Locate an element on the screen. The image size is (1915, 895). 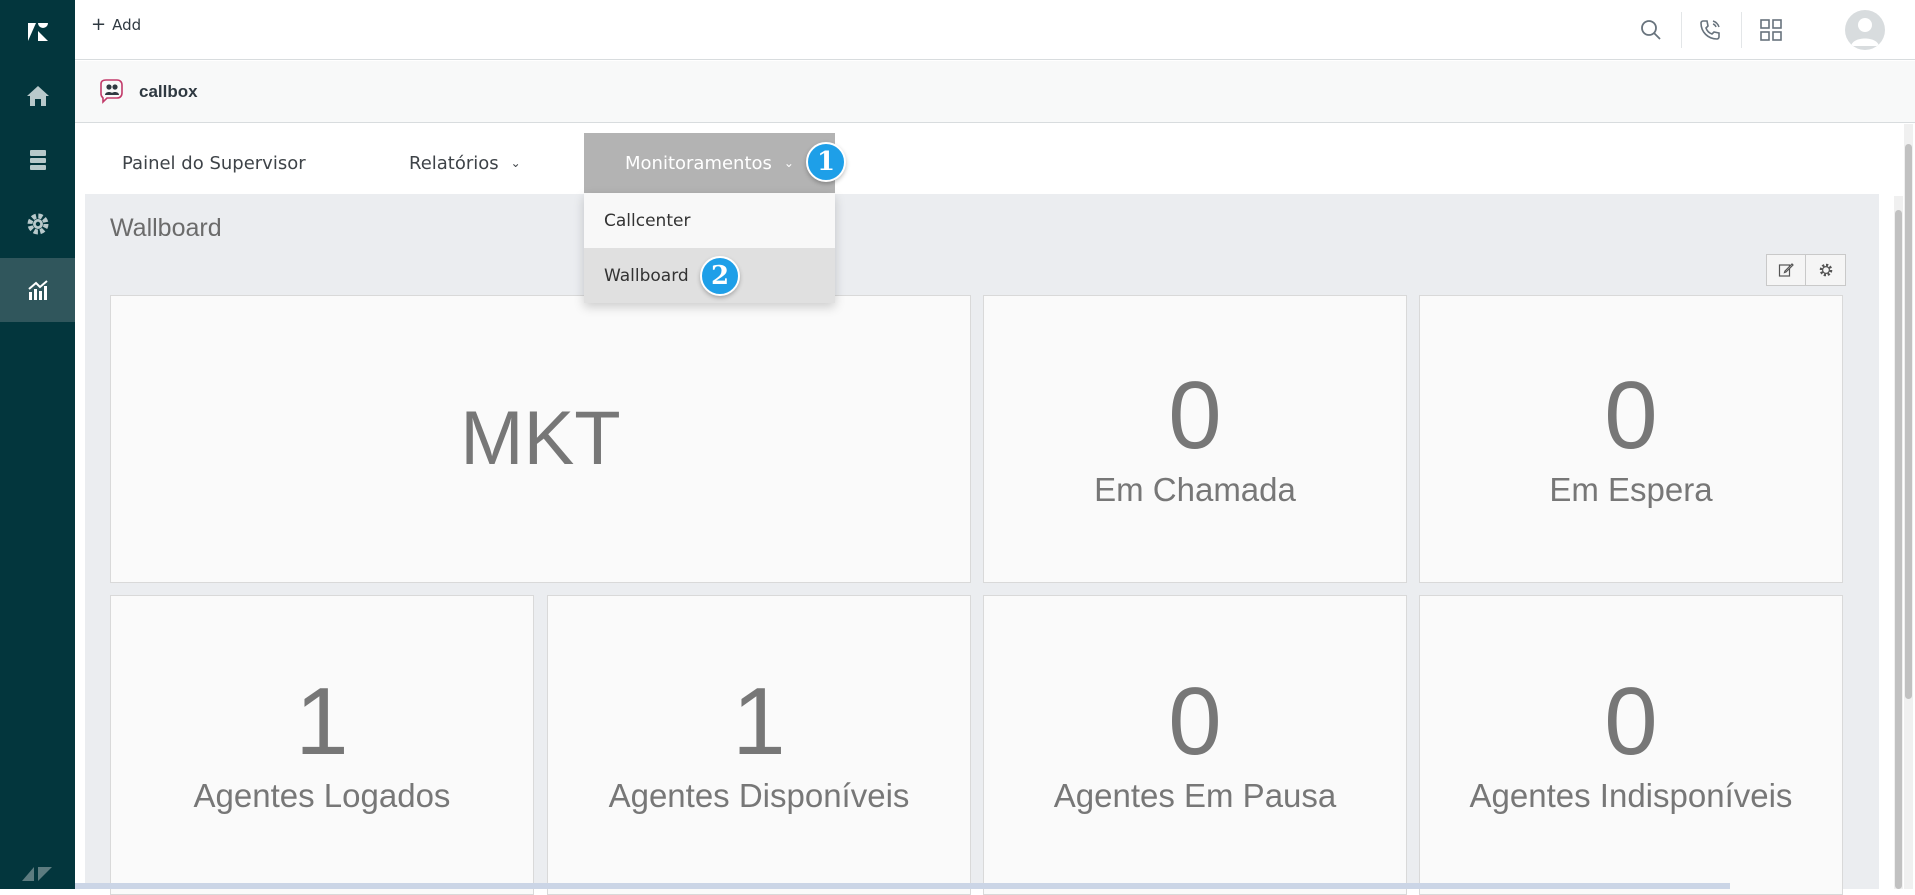
agentes-disponiveis-card: 1 Agentes Disponíveis is located at coordinates (759, 745).